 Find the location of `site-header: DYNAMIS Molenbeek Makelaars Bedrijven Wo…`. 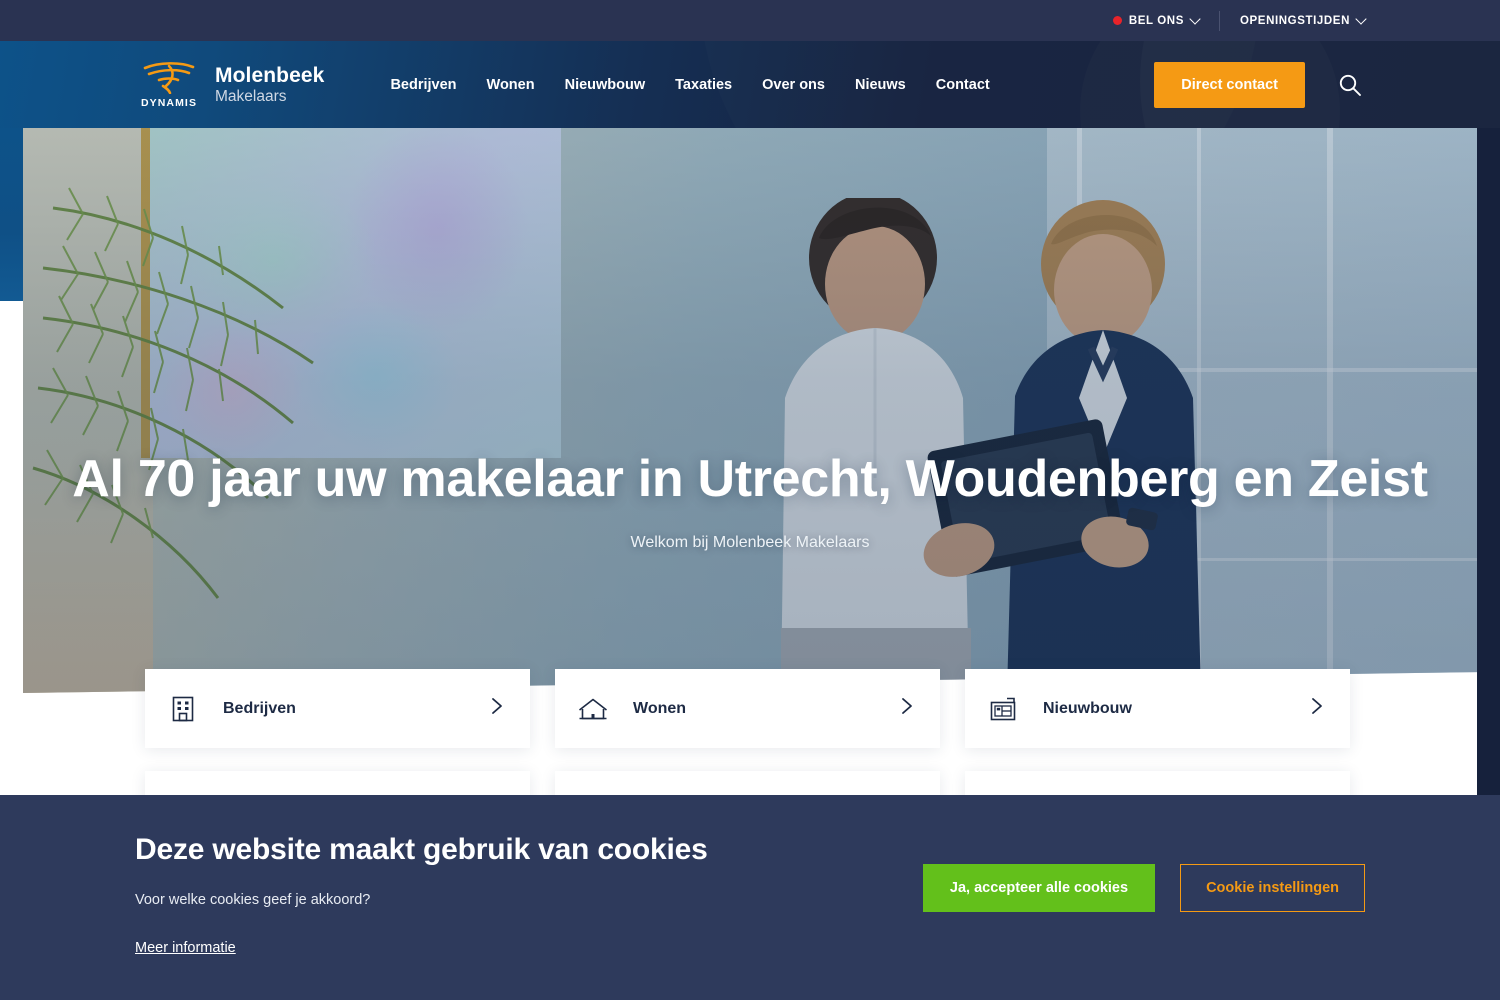

site-header: DYNAMIS Molenbeek Makelaars Bedrijven Wo… is located at coordinates (750, 84).